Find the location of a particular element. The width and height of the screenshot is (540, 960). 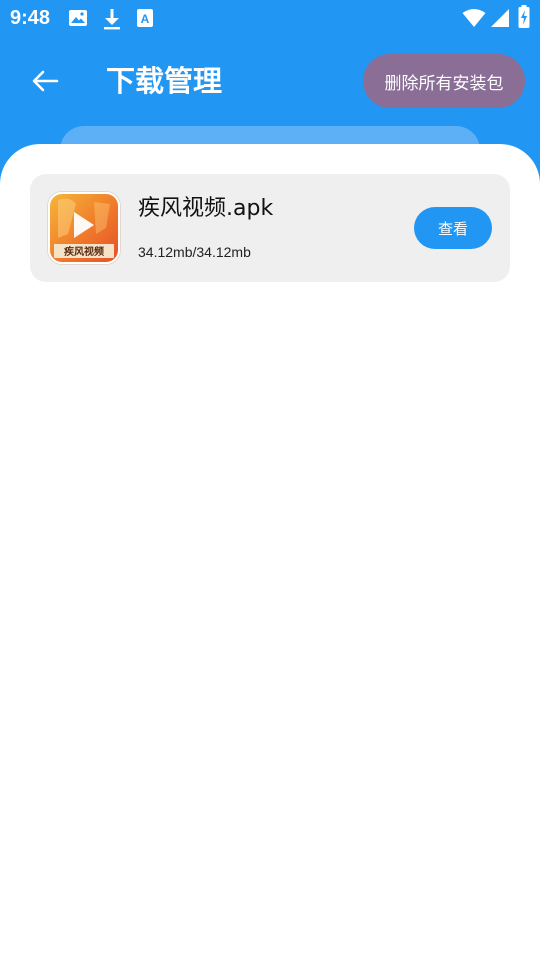

view-button: 查看 is located at coordinates (453, 228).